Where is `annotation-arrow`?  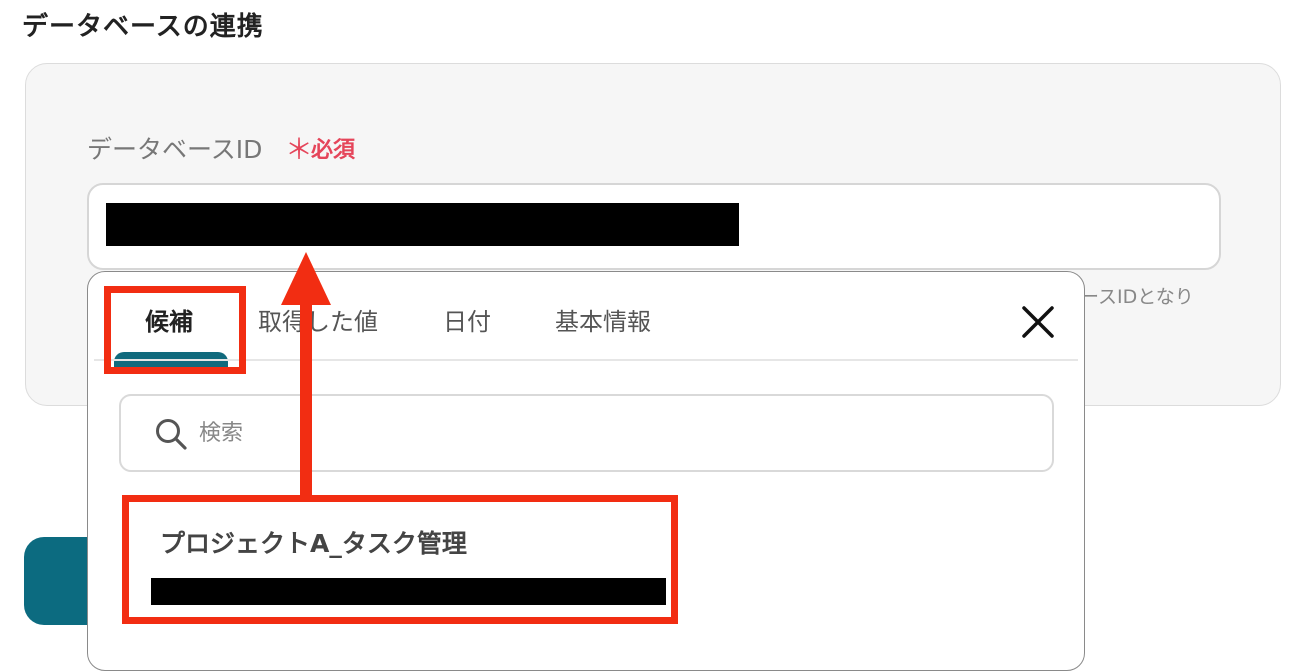
annotation-arrow is located at coordinates (306, 374).